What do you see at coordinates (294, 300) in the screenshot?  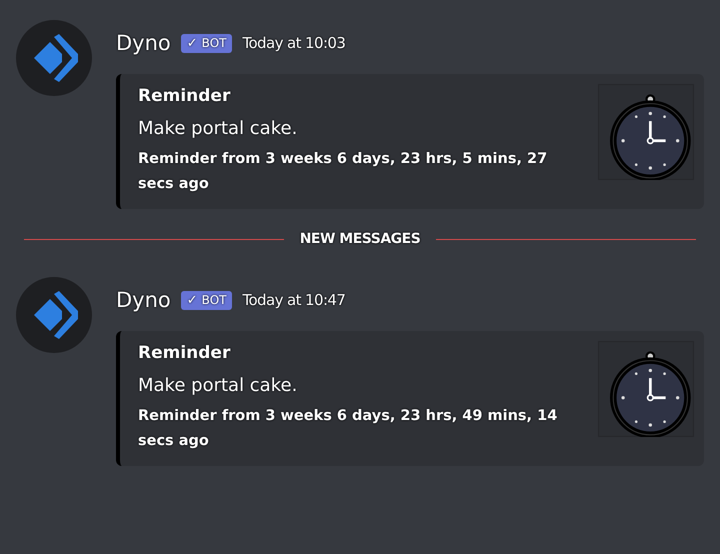 I see `timestamp: Today at 10:47` at bounding box center [294, 300].